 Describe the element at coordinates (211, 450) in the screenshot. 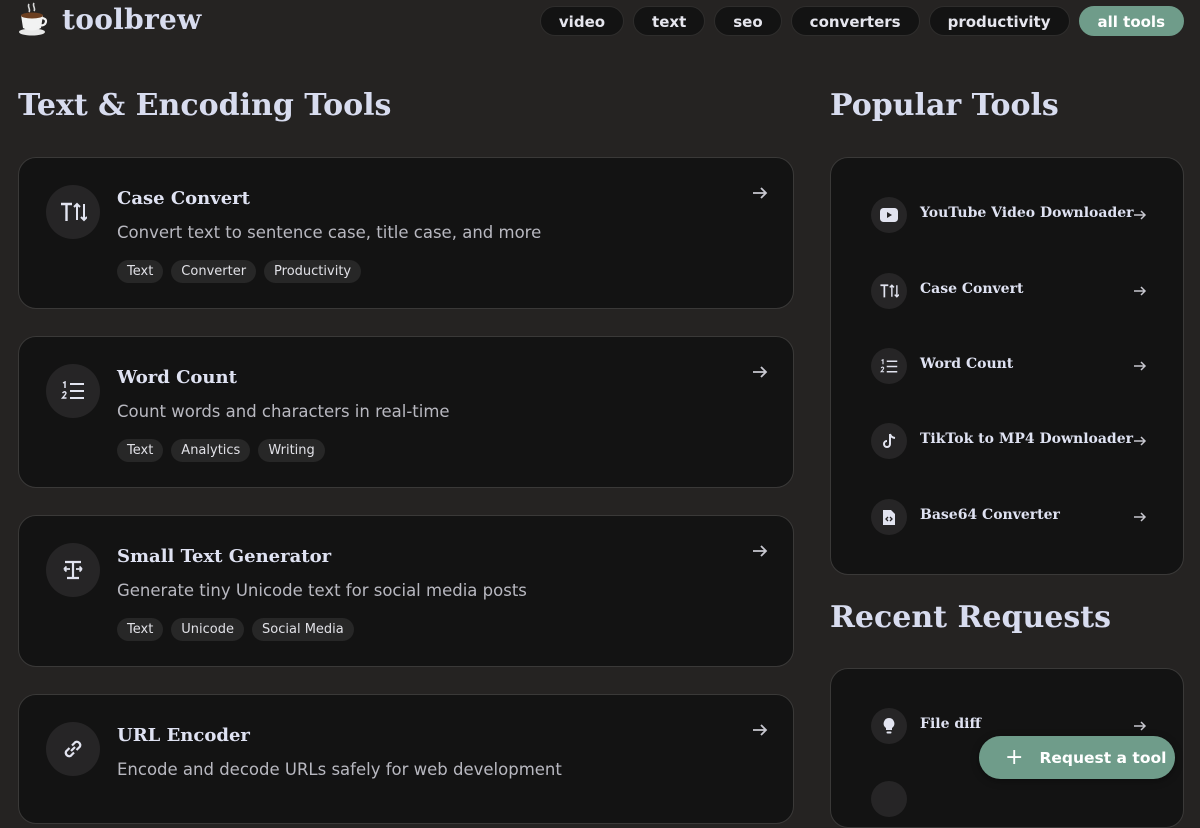

I see `tag: Analytics` at that location.